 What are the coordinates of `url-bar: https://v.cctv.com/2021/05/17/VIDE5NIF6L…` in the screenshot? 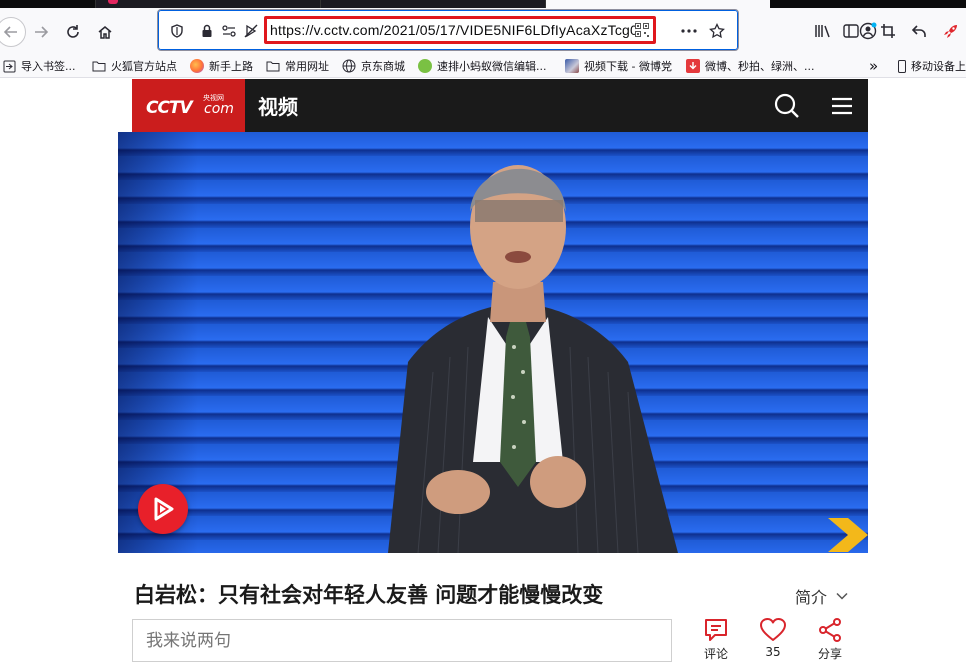 It's located at (448, 30).